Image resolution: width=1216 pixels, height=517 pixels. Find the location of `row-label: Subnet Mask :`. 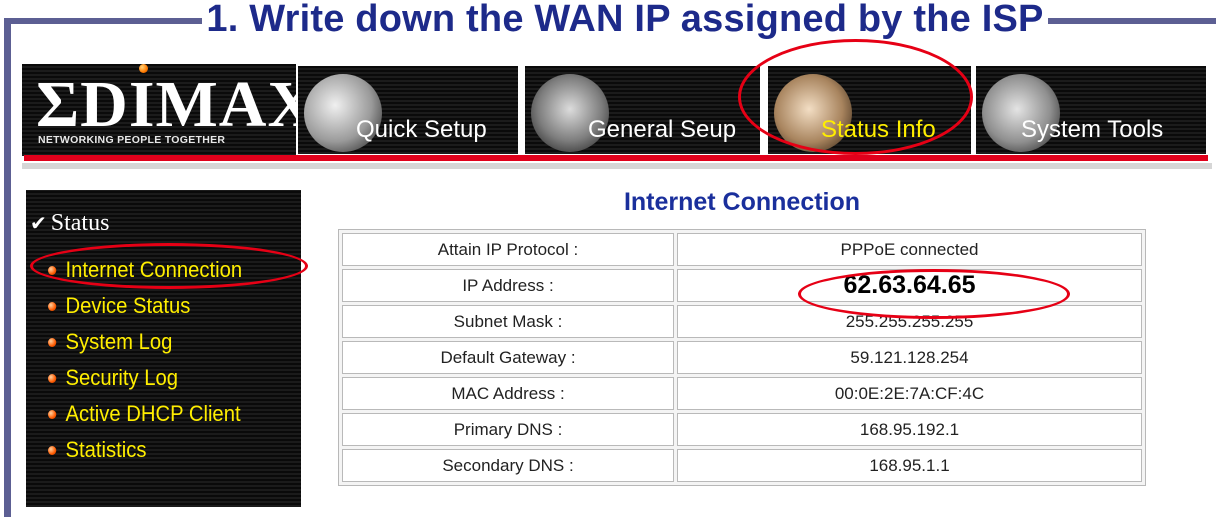

row-label: Subnet Mask : is located at coordinates (508, 321).